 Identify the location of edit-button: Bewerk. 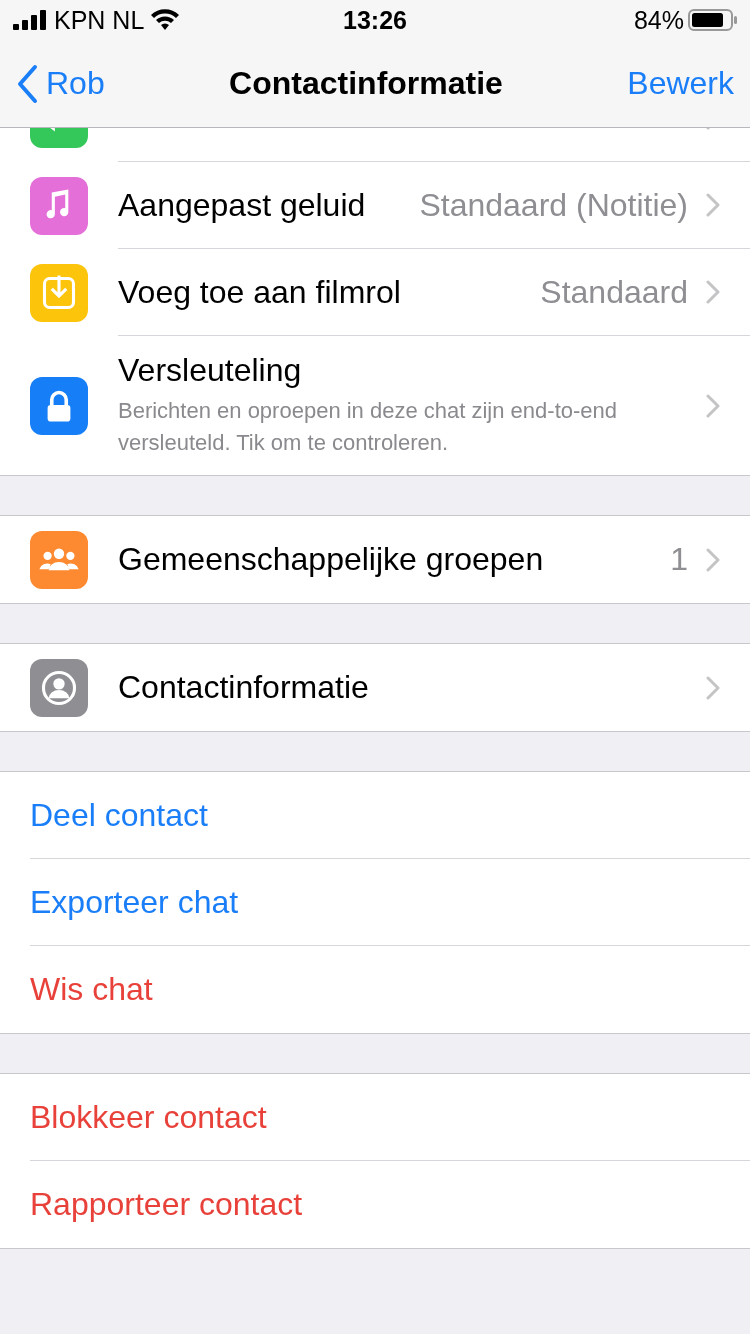
(680, 83).